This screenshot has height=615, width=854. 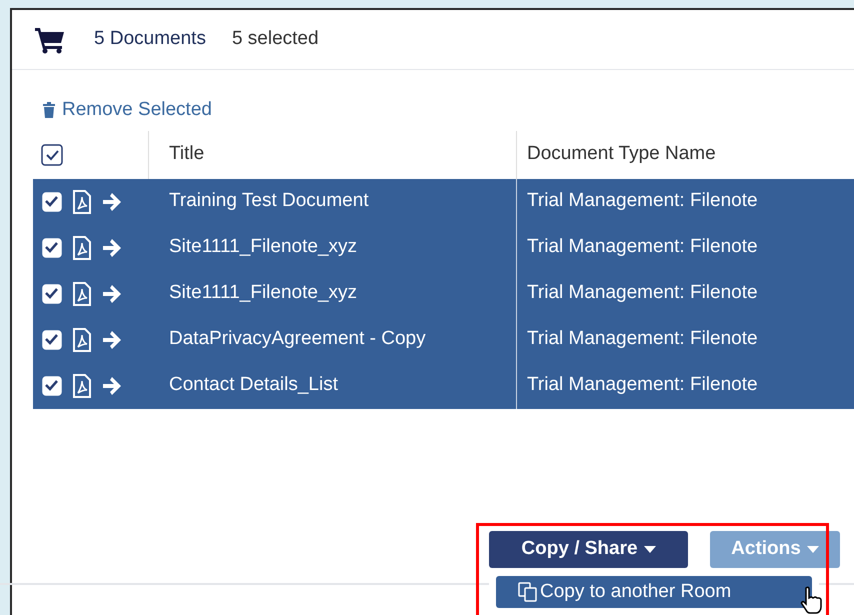 What do you see at coordinates (588, 549) in the screenshot?
I see `copy-share-button: Copy / Share` at bounding box center [588, 549].